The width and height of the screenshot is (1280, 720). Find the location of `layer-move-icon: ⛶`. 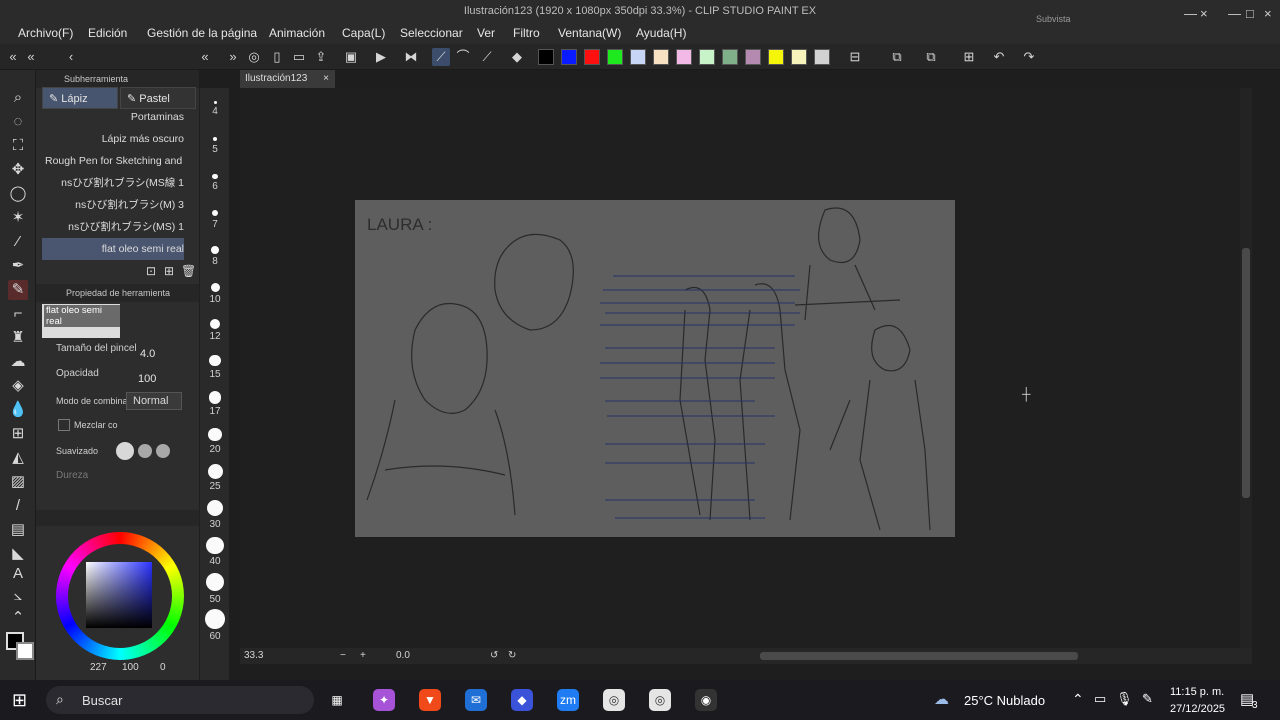

layer-move-icon: ⛶ is located at coordinates (18, 146).